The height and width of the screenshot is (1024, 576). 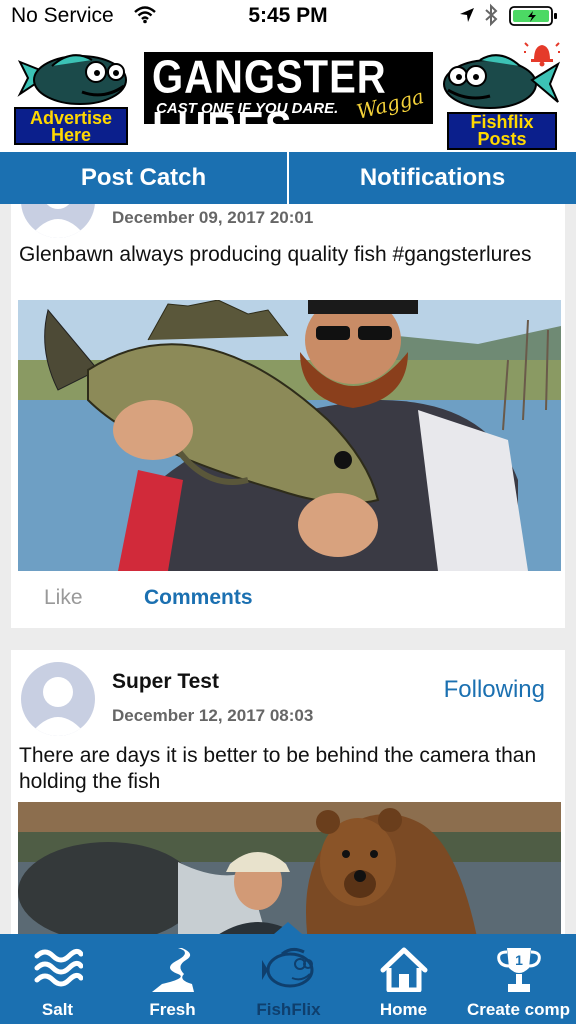 I want to click on bottom-nav: Salt Fresh FishFlix Home 1 Create comp, so click(x=288, y=973).